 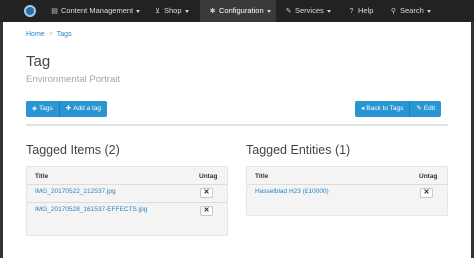 What do you see at coordinates (393, 11) in the screenshot?
I see `search-icon: ⚲` at bounding box center [393, 11].